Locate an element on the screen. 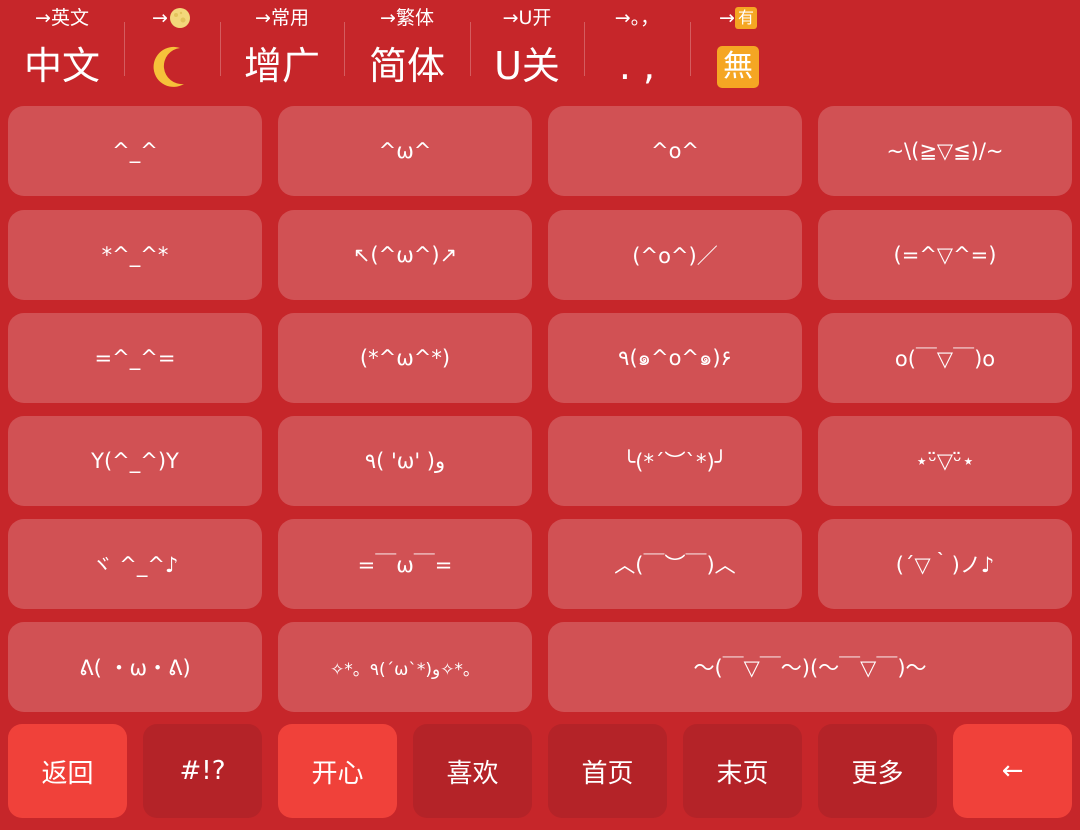 The height and width of the screenshot is (830, 1080). emoji-mode-hint-arrow: → is located at coordinates (727, 18).